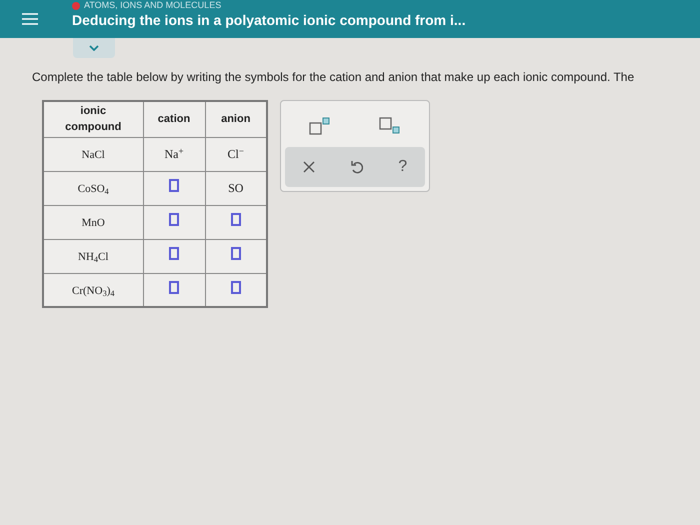  I want to click on superscript-icon, so click(320, 126).